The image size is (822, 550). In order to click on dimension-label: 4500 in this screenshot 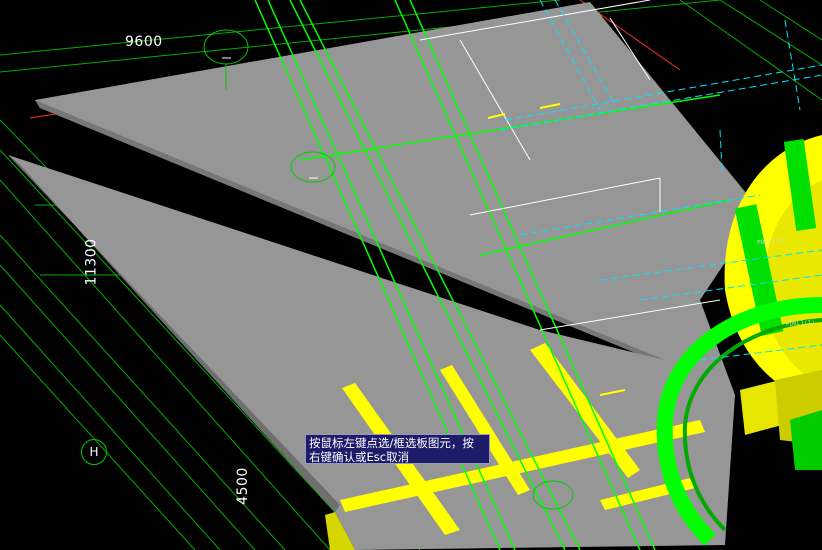, I will do `click(242, 486)`.